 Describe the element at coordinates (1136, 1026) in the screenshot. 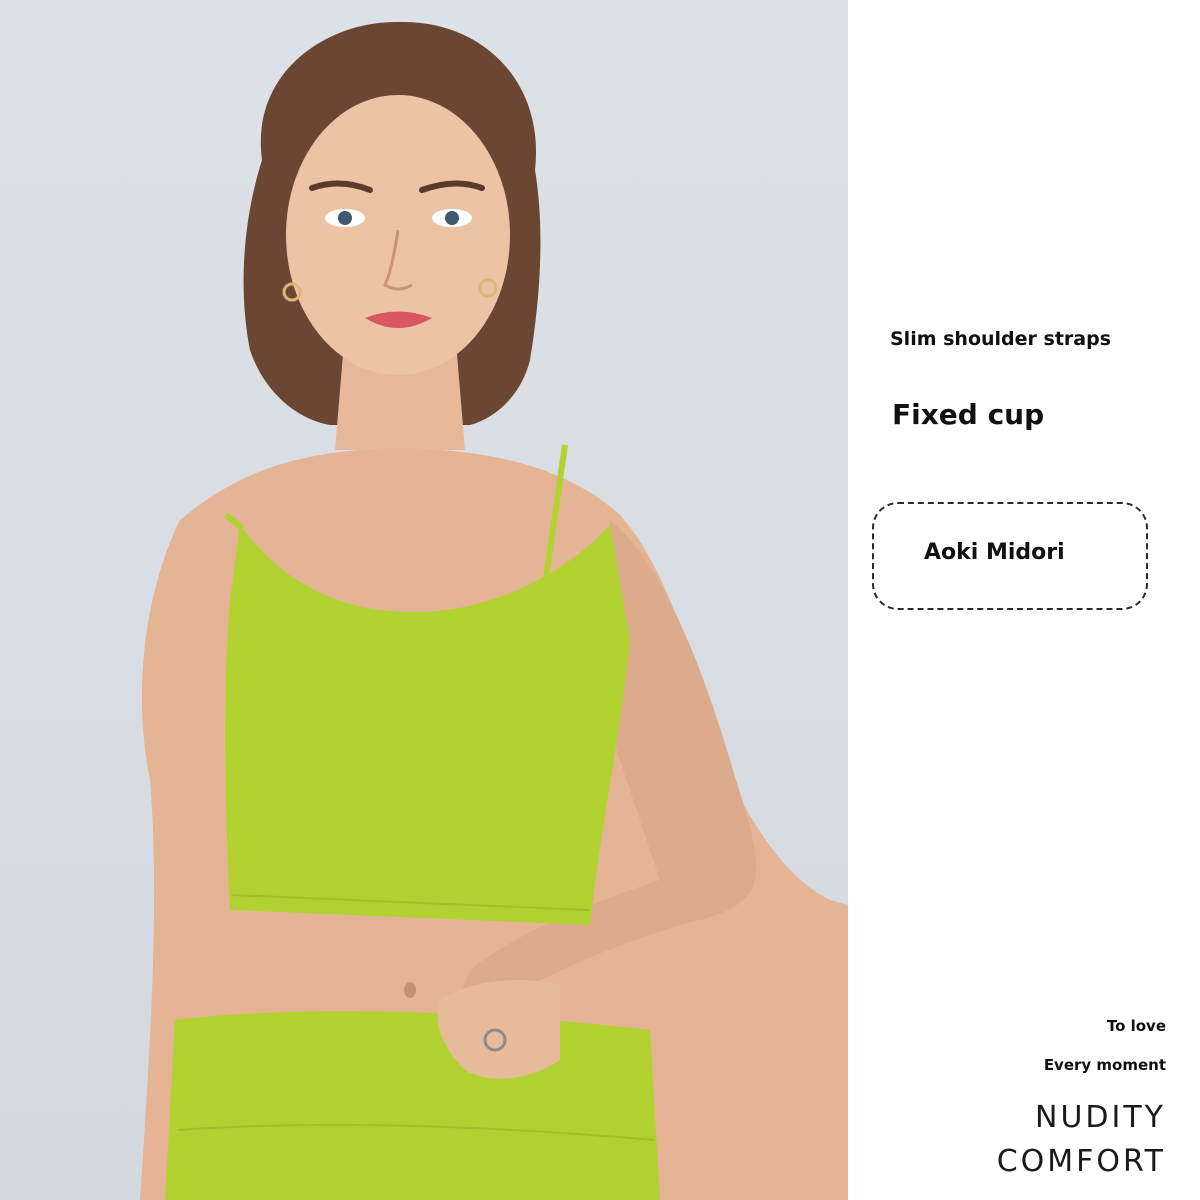

I see `slogan-line-1: To love` at that location.